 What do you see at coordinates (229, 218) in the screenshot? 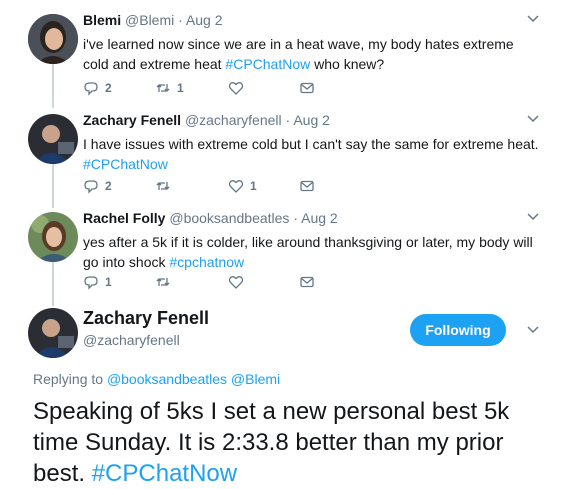
I see `author-handle: @booksandbeatles` at bounding box center [229, 218].